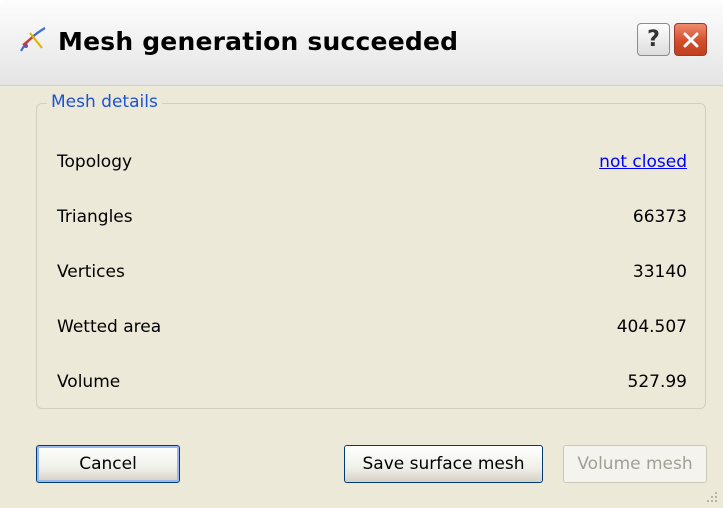 The height and width of the screenshot is (508, 723). Describe the element at coordinates (657, 382) in the screenshot. I see `volume-value: 527.99` at that location.